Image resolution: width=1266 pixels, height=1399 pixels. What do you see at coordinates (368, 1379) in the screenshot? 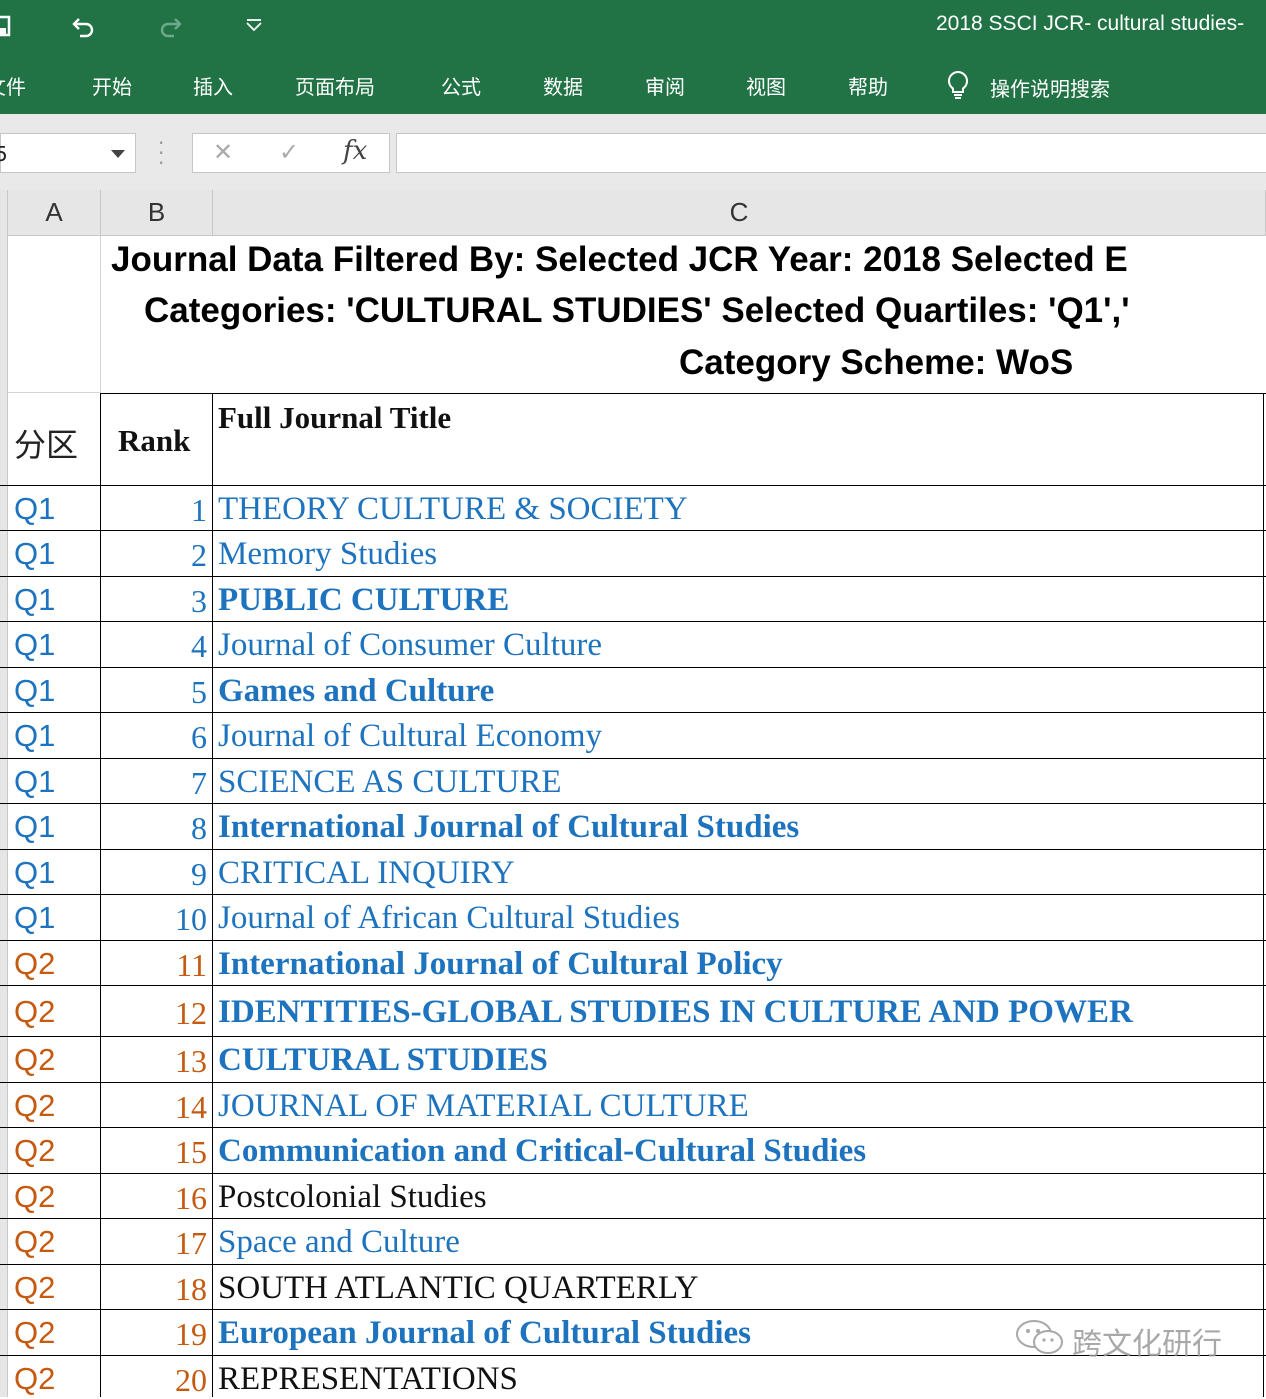
I see `journal-title-cell: REPRESENTATIONS` at bounding box center [368, 1379].